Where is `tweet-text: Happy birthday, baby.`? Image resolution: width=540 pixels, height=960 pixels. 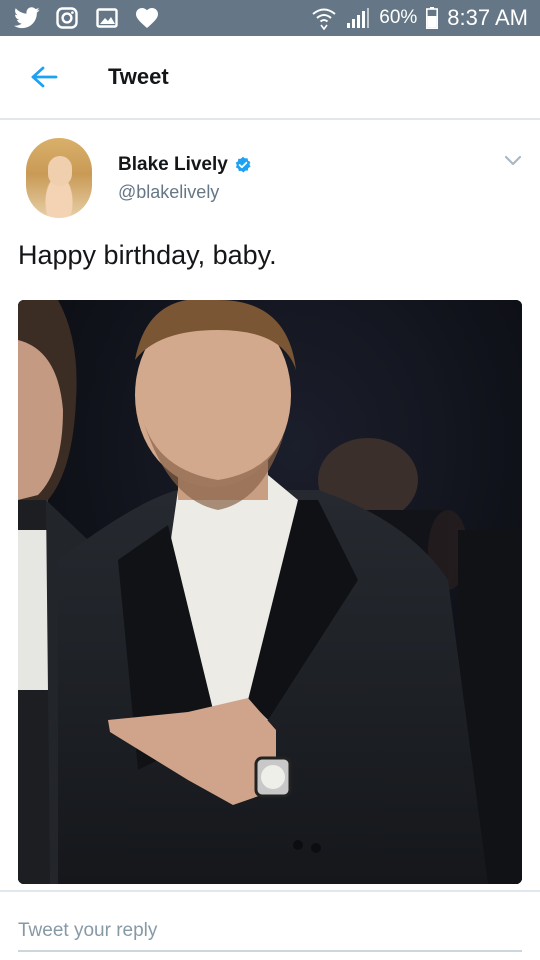
tweet-text: Happy birthday, baby. is located at coordinates (147, 255).